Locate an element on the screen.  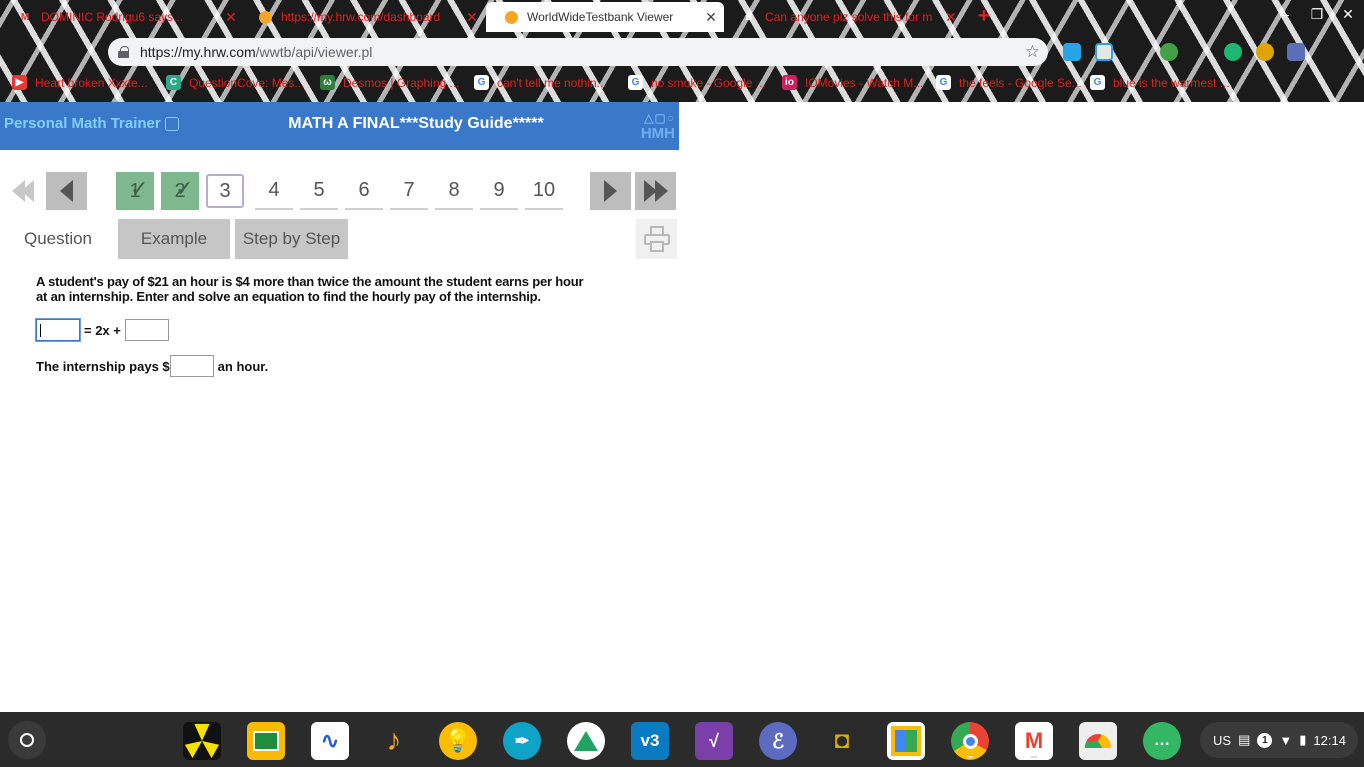
close-window-icon: ✕ is located at coordinates (1348, 14).